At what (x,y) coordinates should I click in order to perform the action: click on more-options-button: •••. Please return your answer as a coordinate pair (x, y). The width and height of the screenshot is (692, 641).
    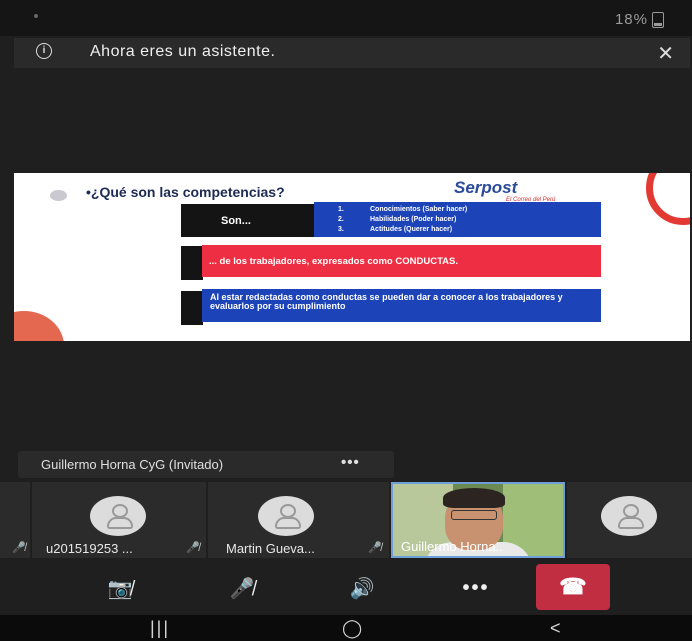
    Looking at the image, I should click on (476, 588).